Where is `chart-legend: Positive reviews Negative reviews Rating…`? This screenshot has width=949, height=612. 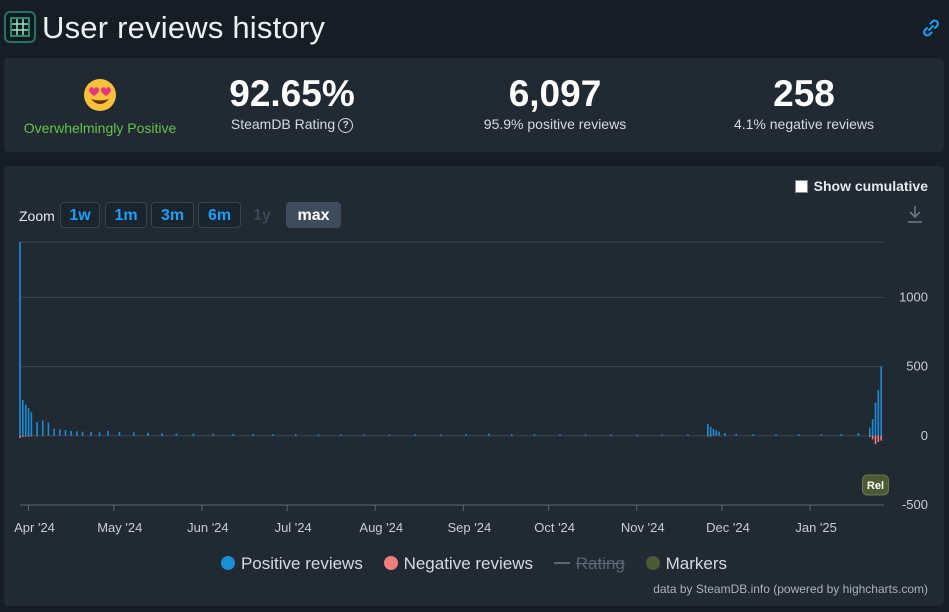 chart-legend: Positive reviews Negative reviews Rating… is located at coordinates (474, 564).